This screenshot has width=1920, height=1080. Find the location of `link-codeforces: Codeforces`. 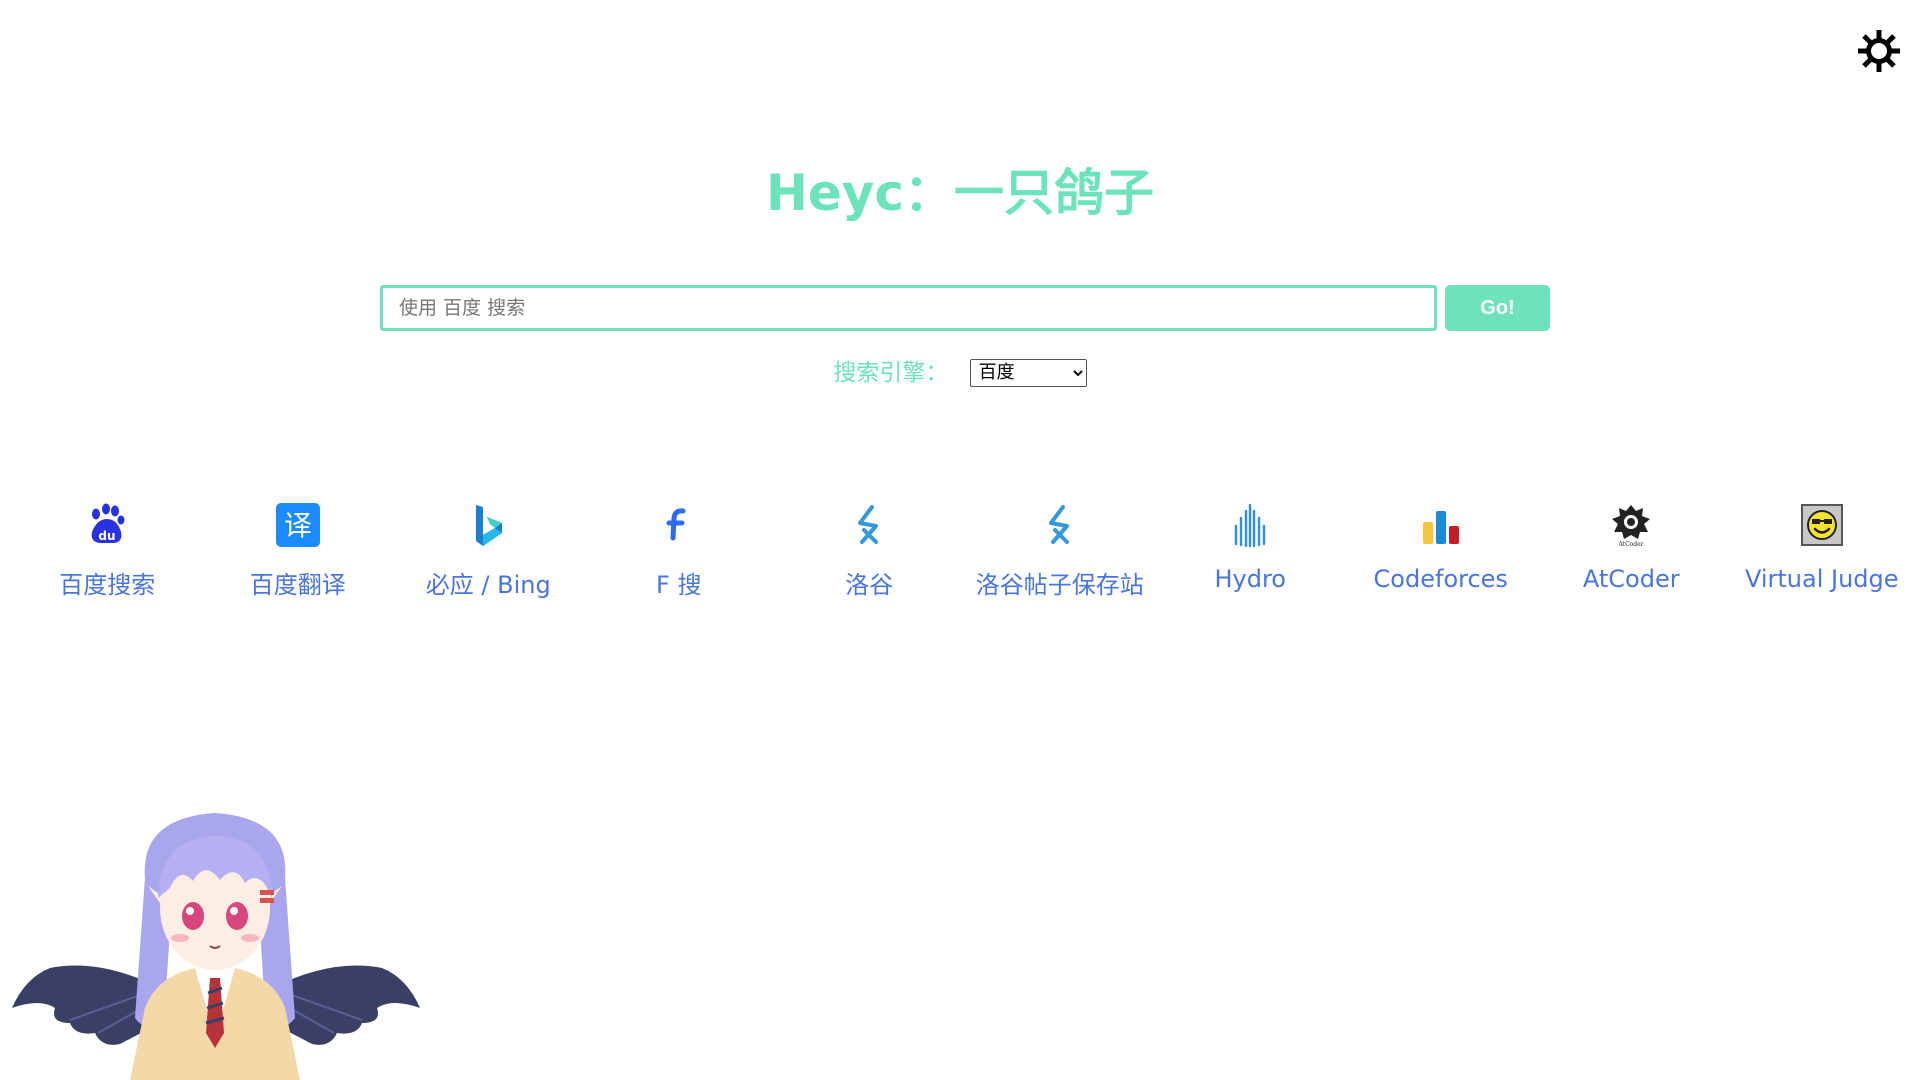

link-codeforces: Codeforces is located at coordinates (1441, 558).